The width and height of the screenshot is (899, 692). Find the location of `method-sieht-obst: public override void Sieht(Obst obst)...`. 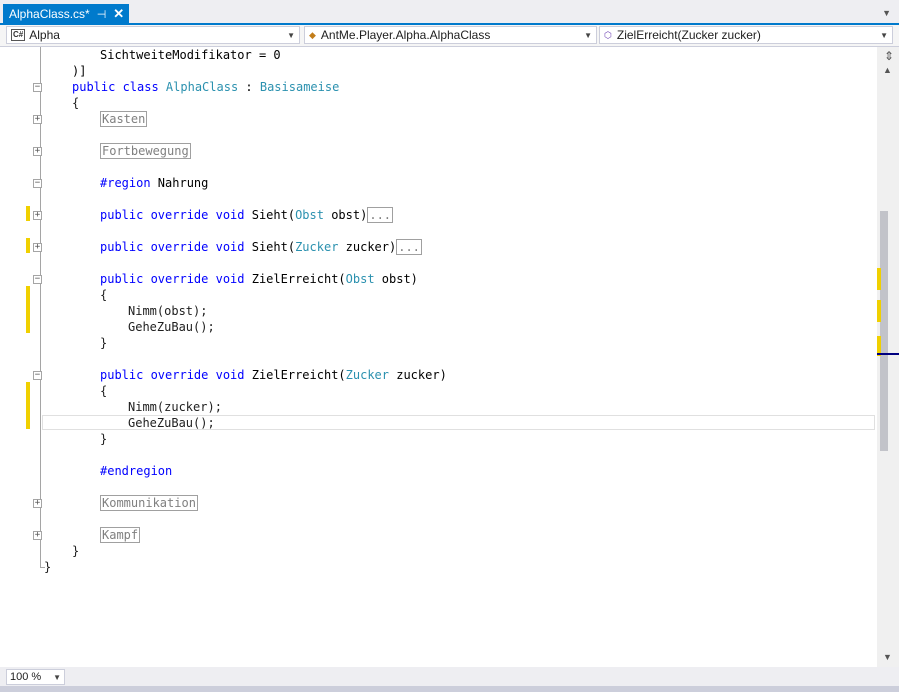

method-sieht-obst: public override void Sieht(Obst obst)... is located at coordinates (247, 215).